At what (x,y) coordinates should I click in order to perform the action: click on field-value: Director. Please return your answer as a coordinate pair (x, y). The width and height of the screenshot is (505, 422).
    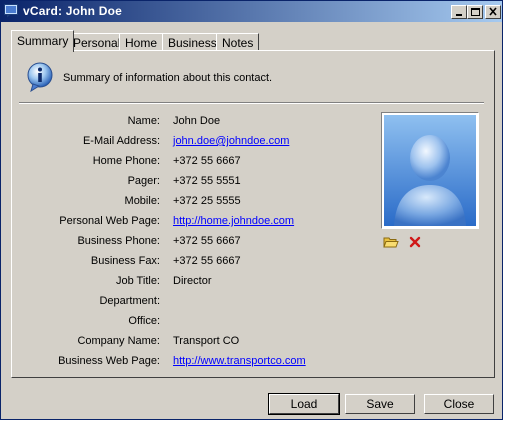
    Looking at the image, I should click on (192, 281).